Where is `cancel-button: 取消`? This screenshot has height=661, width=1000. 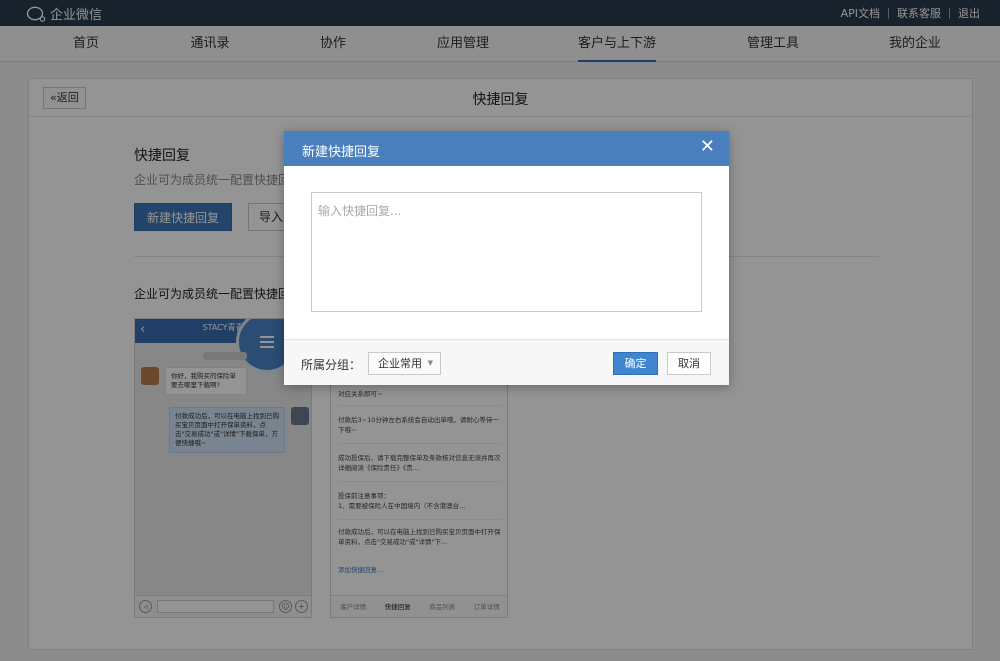
cancel-button: 取消 is located at coordinates (689, 363).